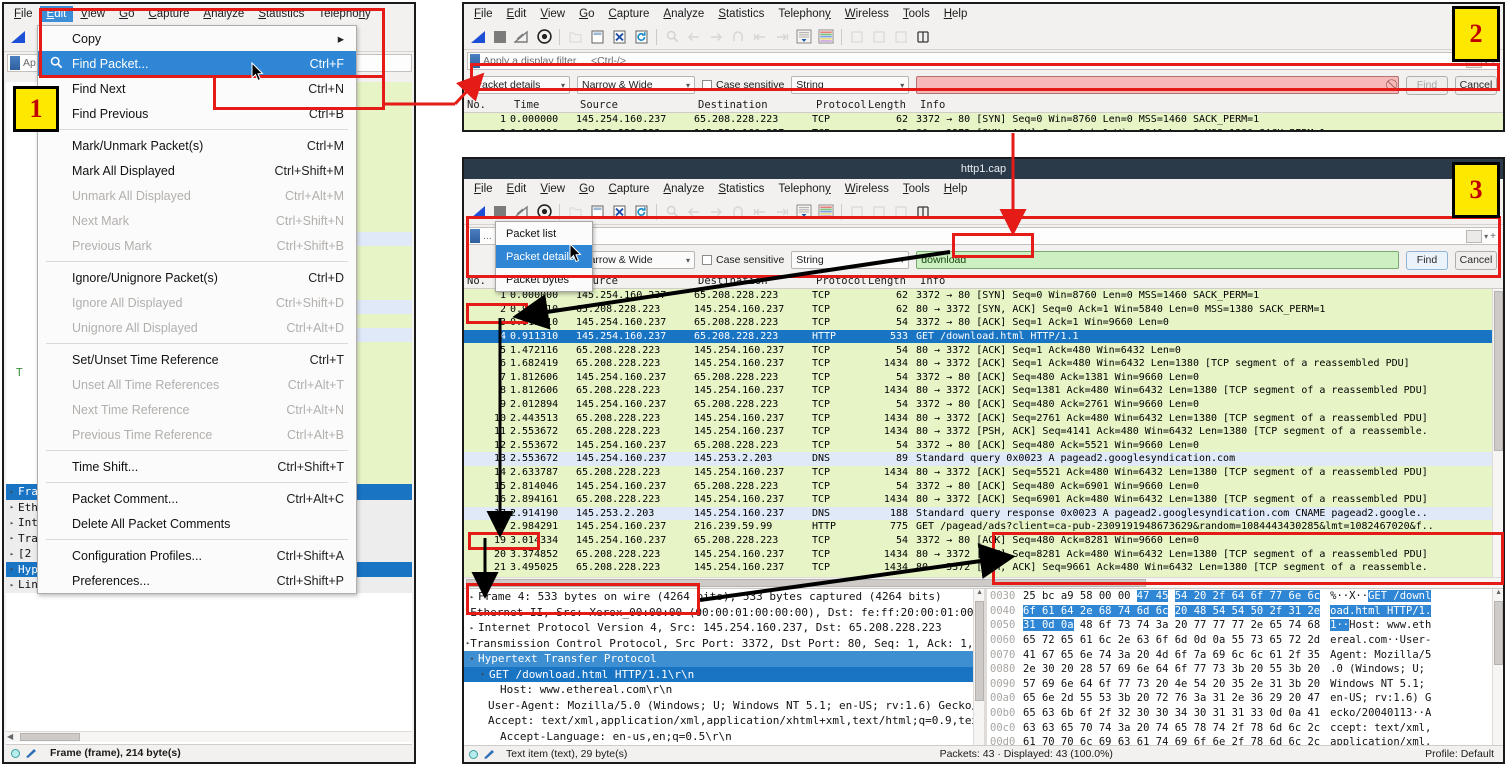  I want to click on p2-menu-telephony: Telephony, so click(804, 14).